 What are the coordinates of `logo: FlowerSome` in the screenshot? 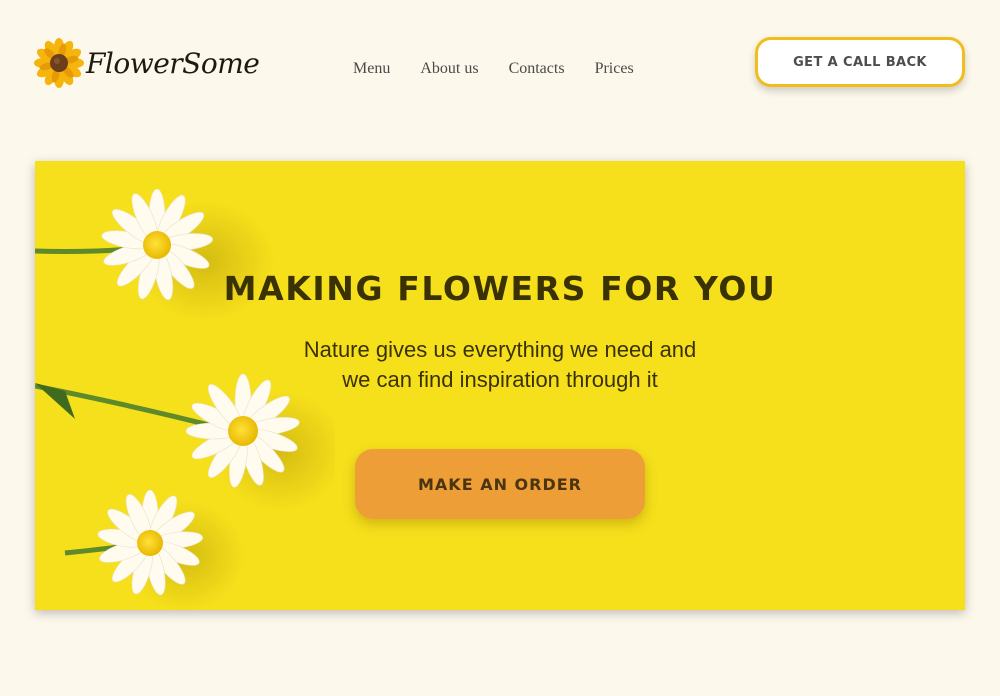 It's located at (147, 63).